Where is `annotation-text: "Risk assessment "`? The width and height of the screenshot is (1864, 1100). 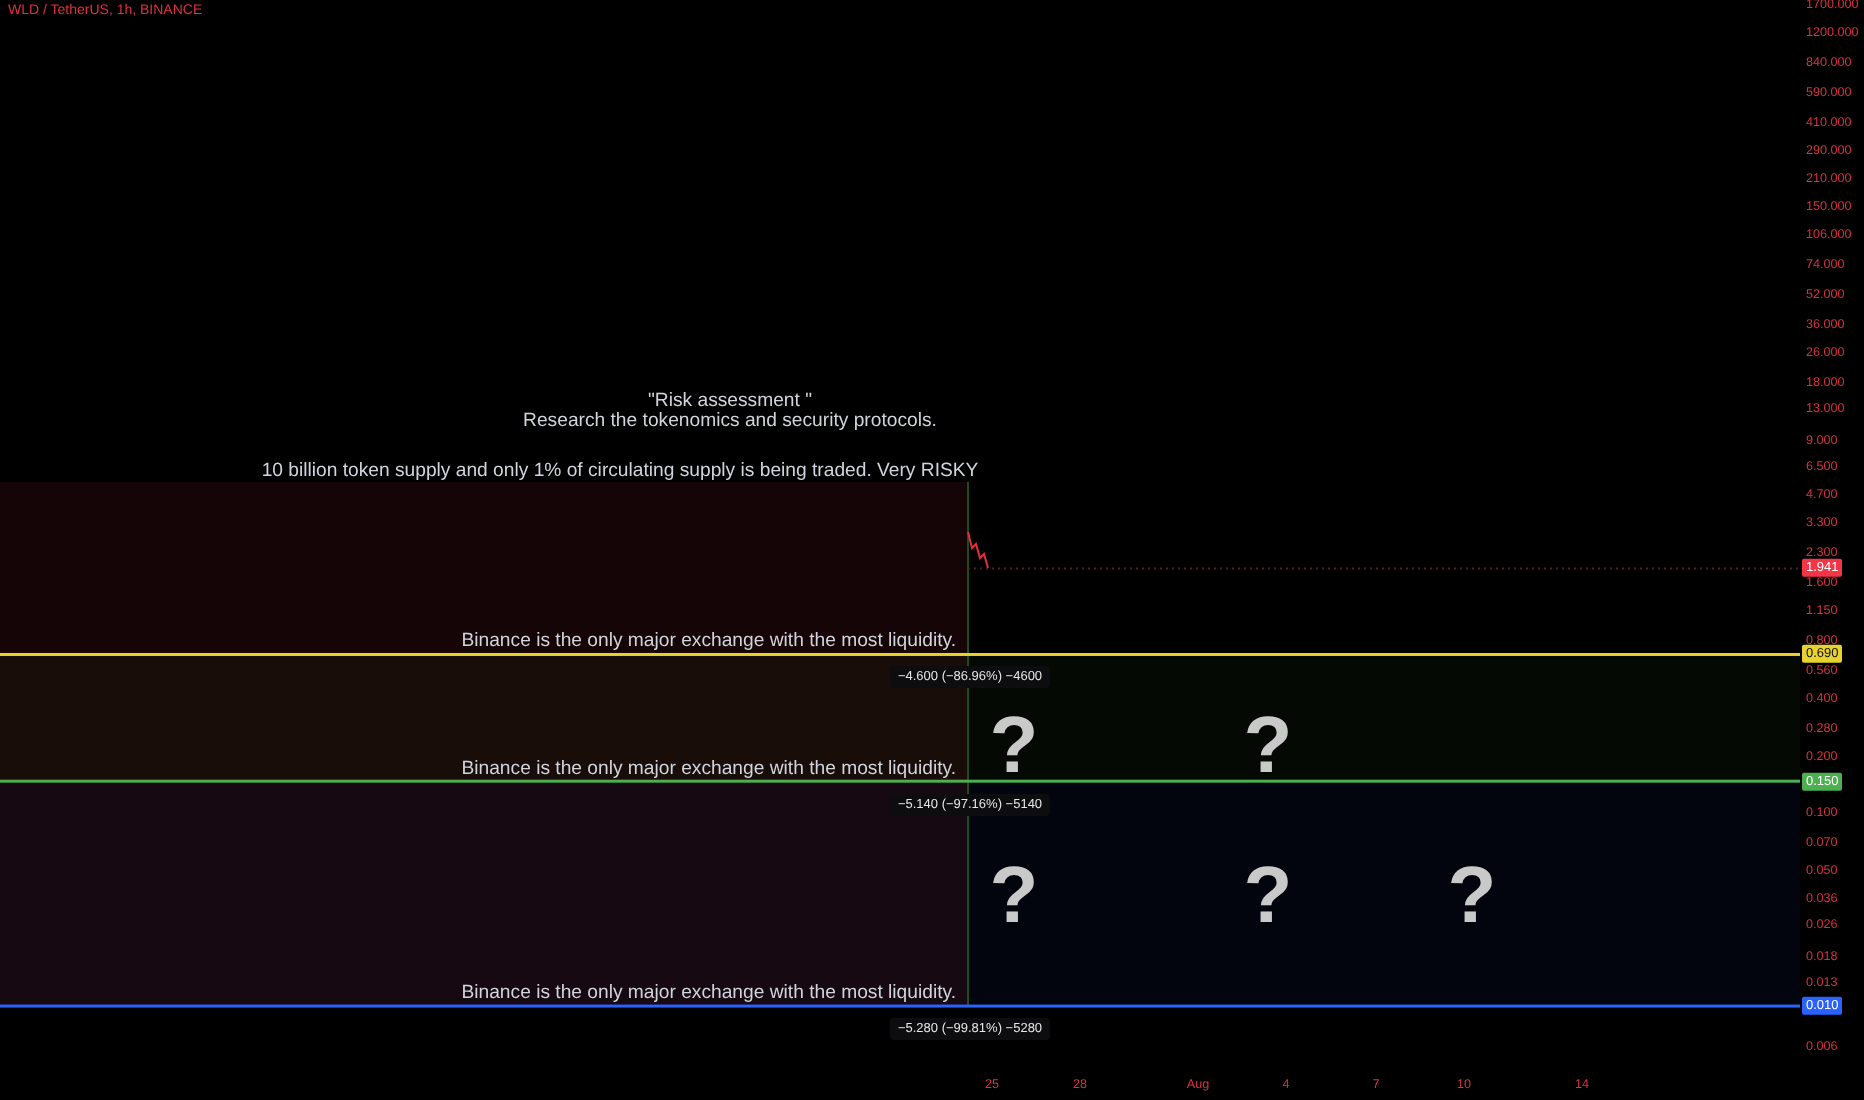 annotation-text: "Risk assessment " is located at coordinates (730, 402).